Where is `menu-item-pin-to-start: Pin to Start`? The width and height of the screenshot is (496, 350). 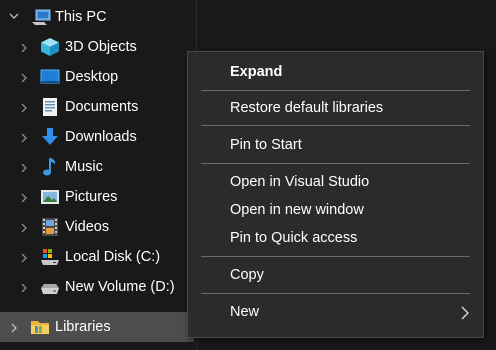
menu-item-pin-to-start: Pin to Start is located at coordinates (335, 145).